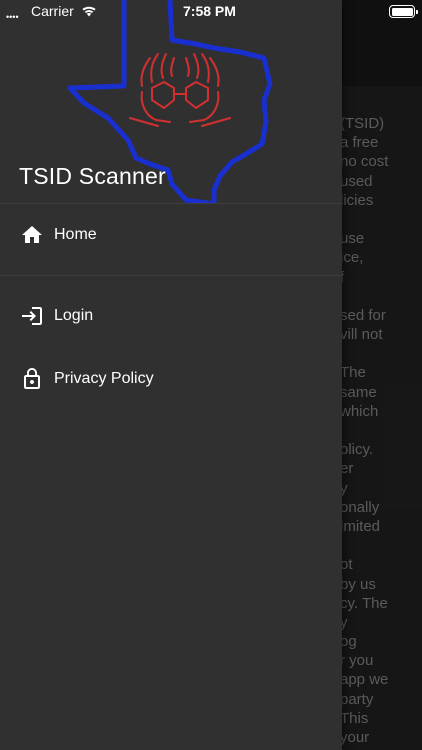 This screenshot has height=750, width=422. Describe the element at coordinates (403, 11) in the screenshot. I see `battery-icon` at that location.